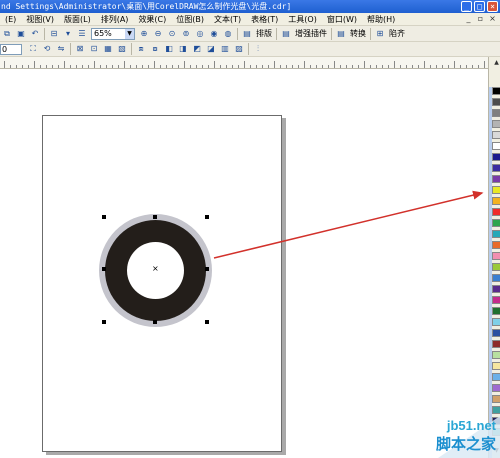 This screenshot has height=458, width=500. What do you see at coordinates (228, 34) in the screenshot?
I see `zoom-height-icon: ◍` at bounding box center [228, 34].